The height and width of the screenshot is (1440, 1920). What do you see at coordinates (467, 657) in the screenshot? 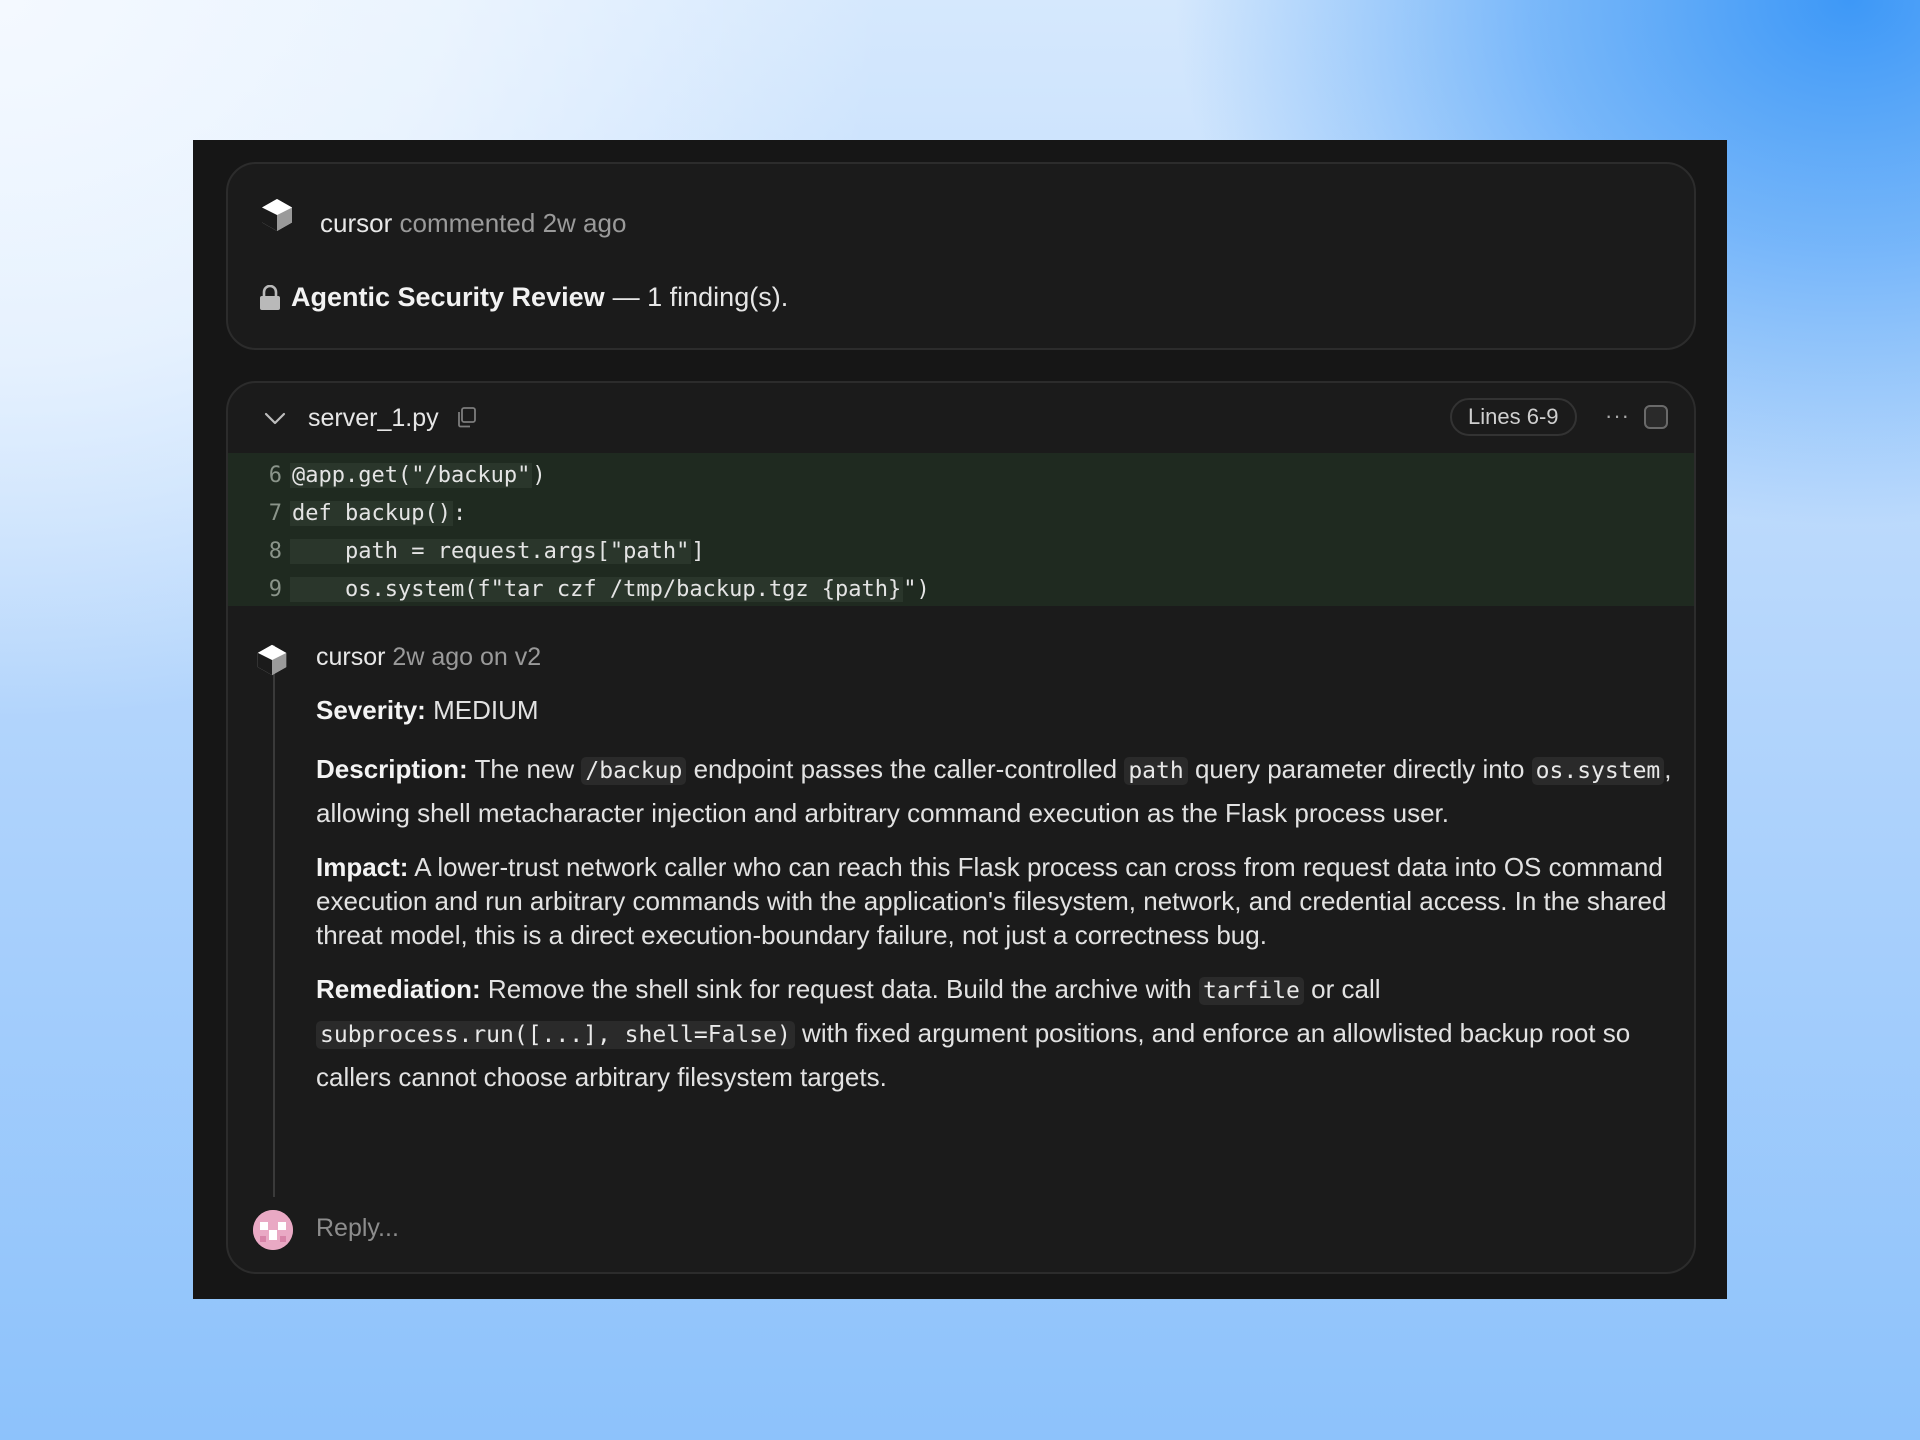
I see `reply-meta: 2w ago on v2` at bounding box center [467, 657].